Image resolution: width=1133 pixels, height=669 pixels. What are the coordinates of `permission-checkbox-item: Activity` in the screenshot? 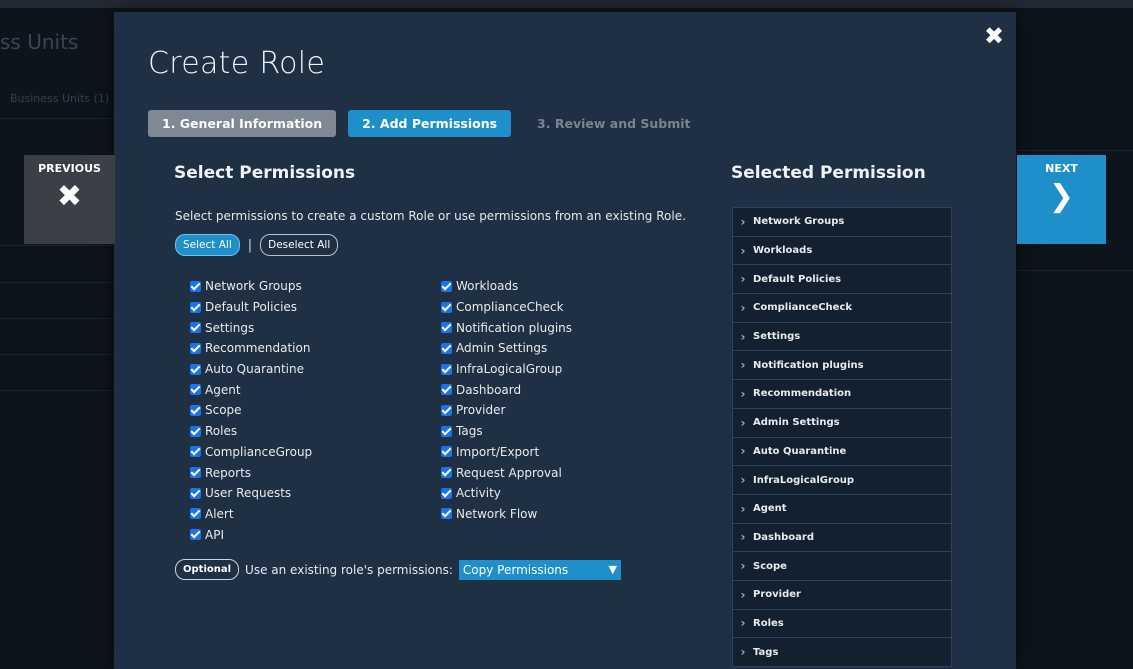 It's located at (506, 493).